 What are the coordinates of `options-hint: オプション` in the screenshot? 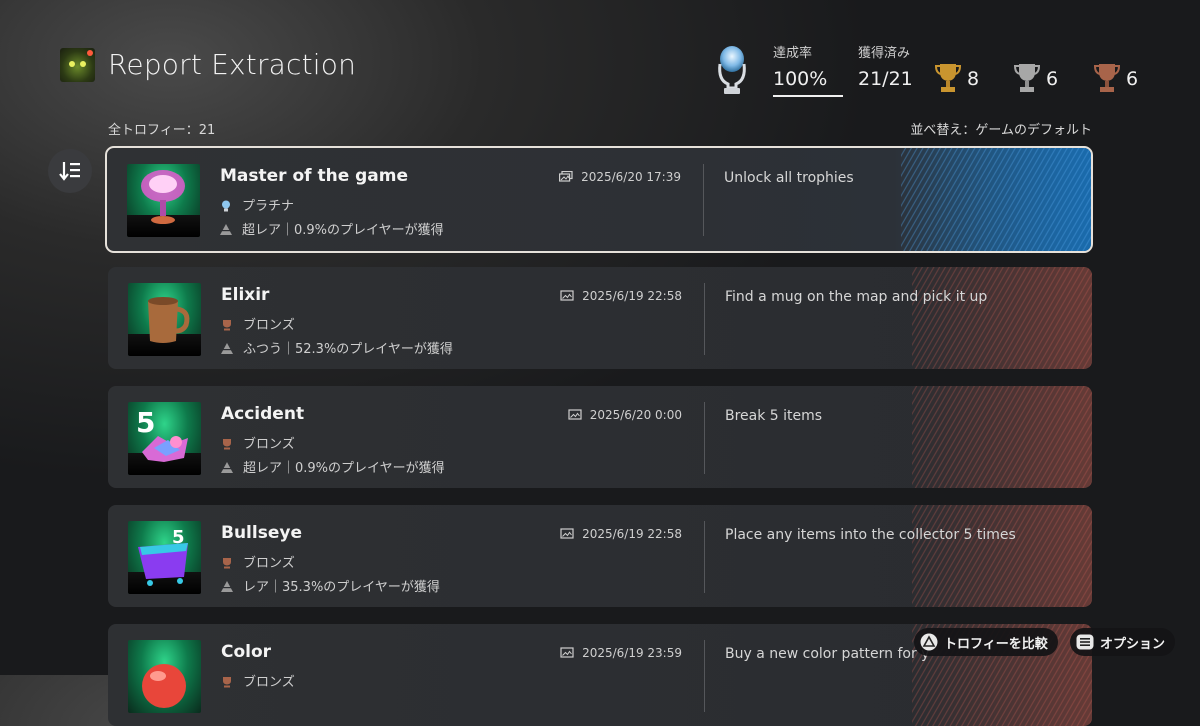 It's located at (1123, 642).